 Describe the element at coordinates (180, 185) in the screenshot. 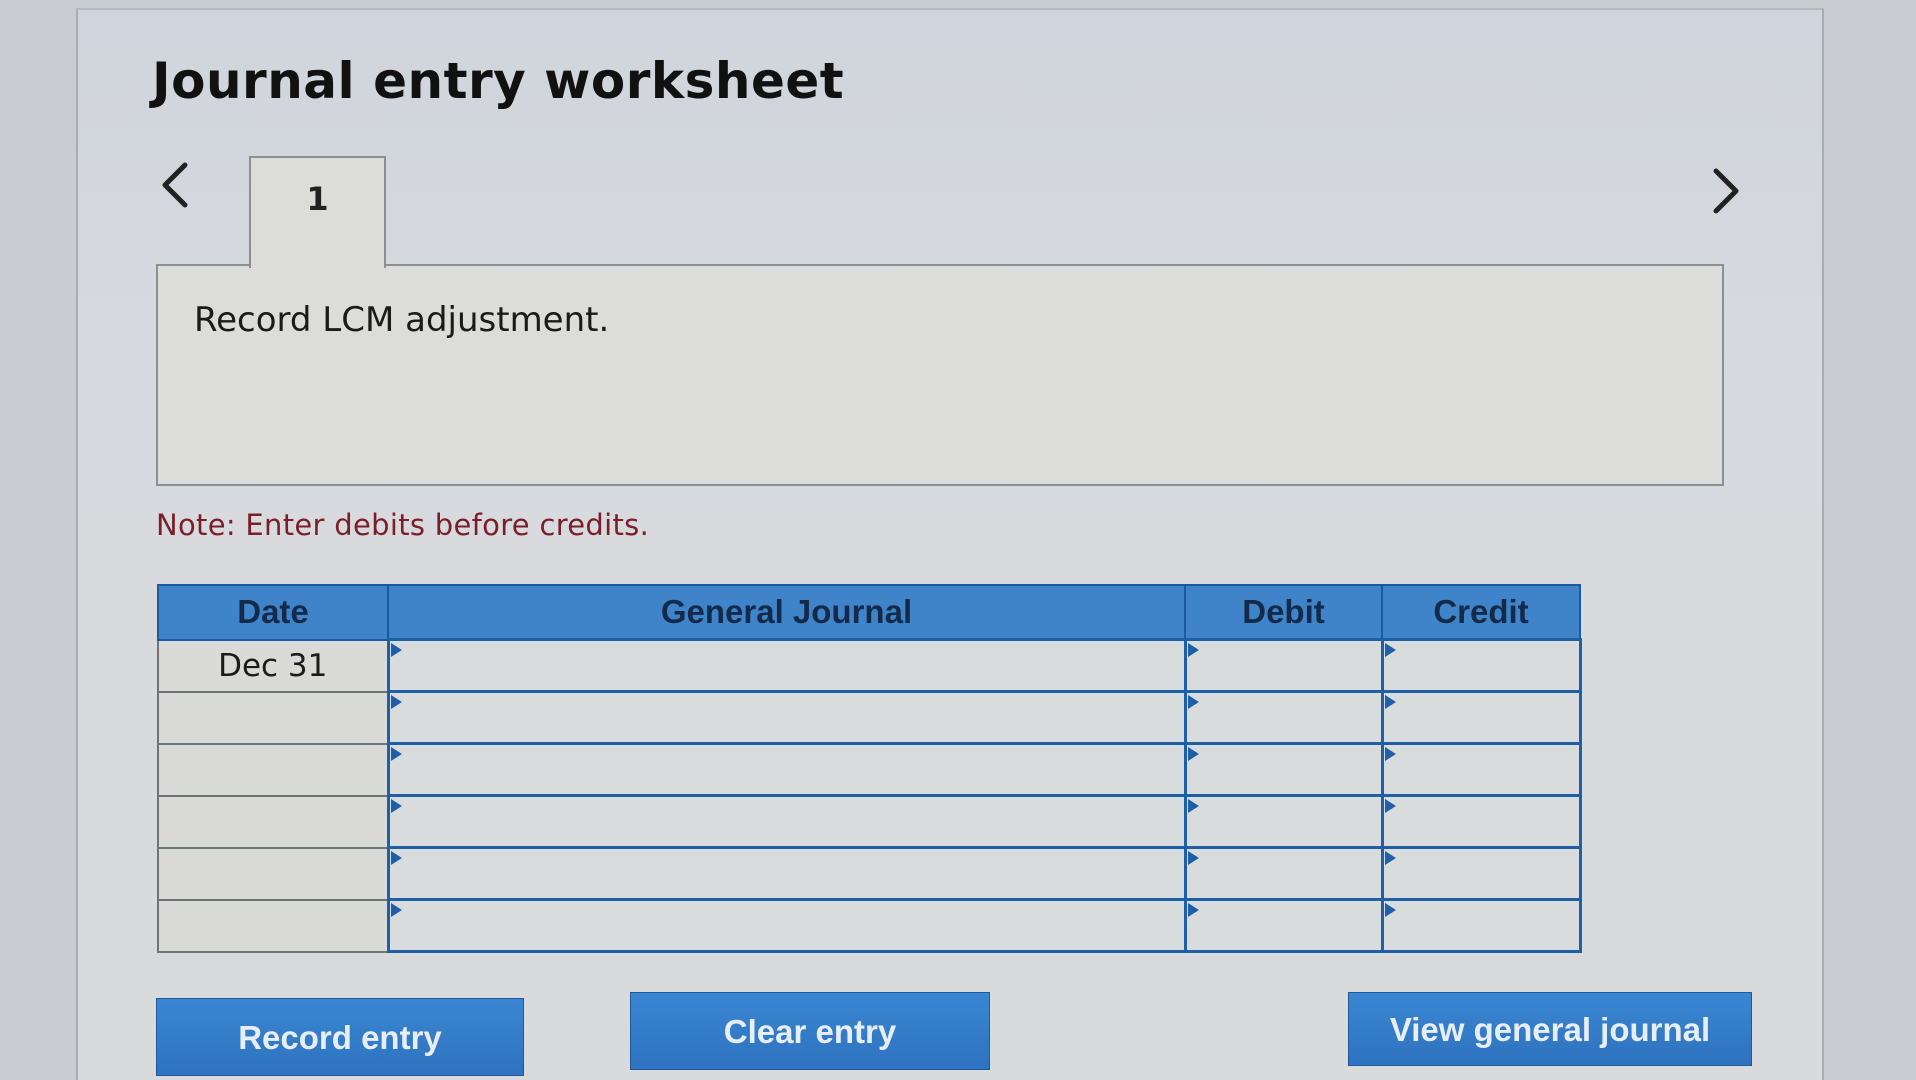

I see `chevron-left-icon` at that location.